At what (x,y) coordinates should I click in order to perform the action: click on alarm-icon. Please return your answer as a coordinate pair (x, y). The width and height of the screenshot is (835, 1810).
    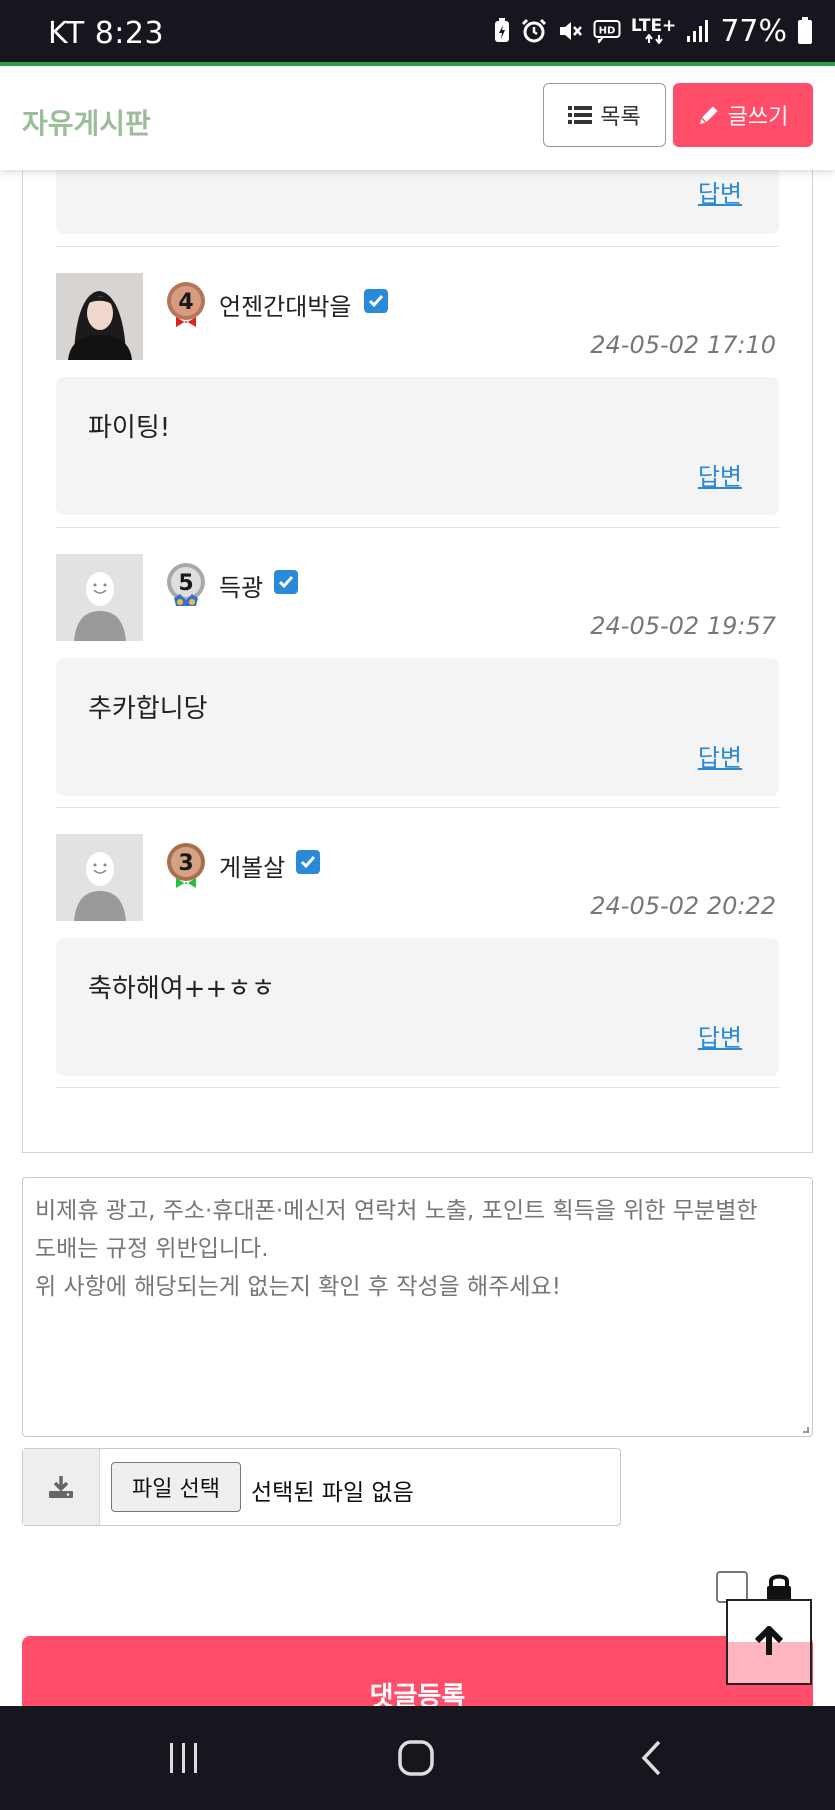
    Looking at the image, I should click on (534, 31).